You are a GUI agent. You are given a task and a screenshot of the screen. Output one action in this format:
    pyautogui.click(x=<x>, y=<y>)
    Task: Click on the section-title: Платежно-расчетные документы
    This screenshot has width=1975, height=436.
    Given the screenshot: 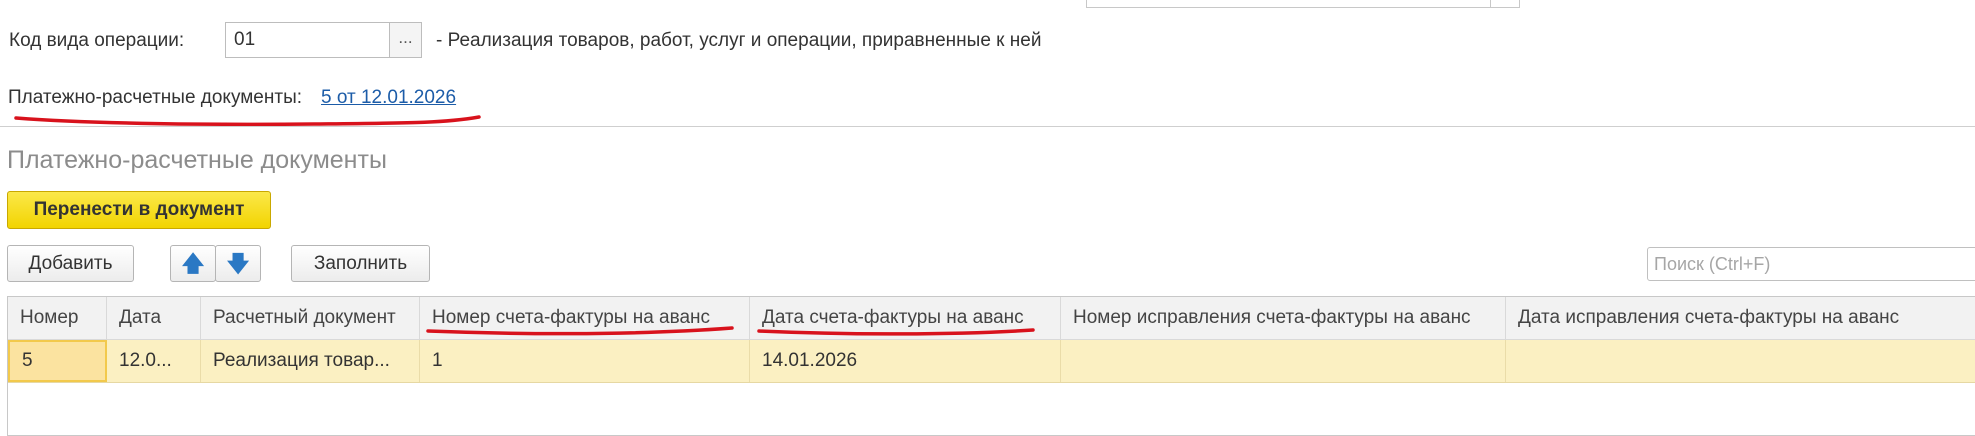 What is the action you would take?
    pyautogui.click(x=197, y=160)
    